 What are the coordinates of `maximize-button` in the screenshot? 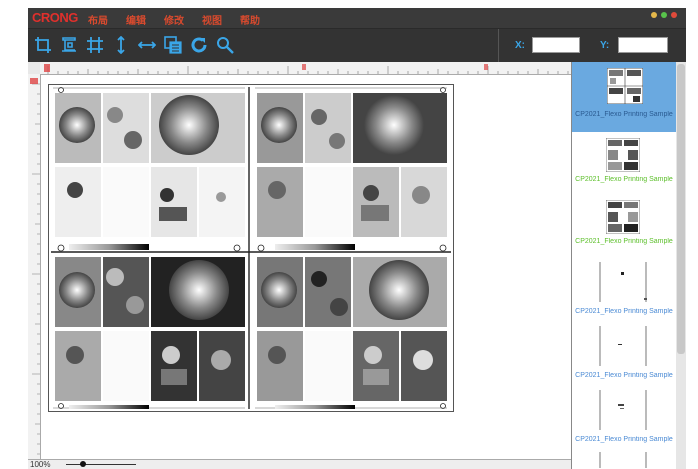 It's located at (664, 15).